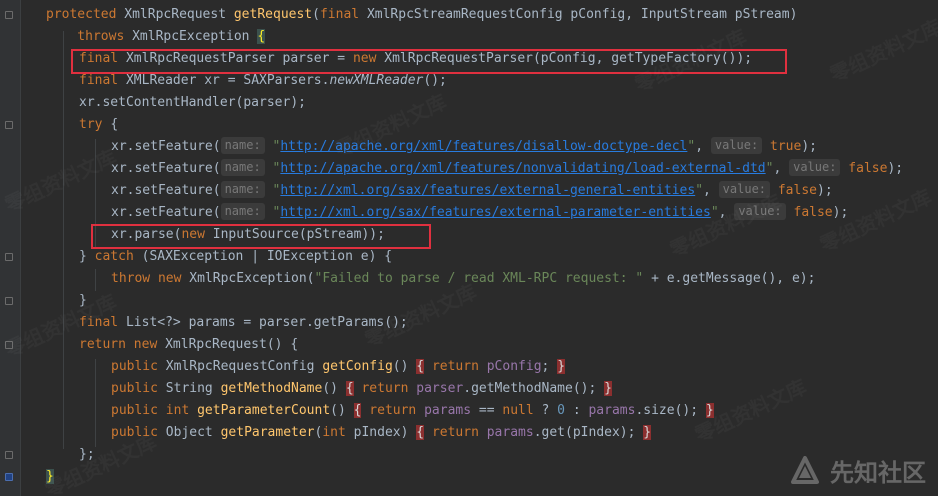 The height and width of the screenshot is (496, 938). I want to click on code-token: newXMLReader, so click(376, 80).